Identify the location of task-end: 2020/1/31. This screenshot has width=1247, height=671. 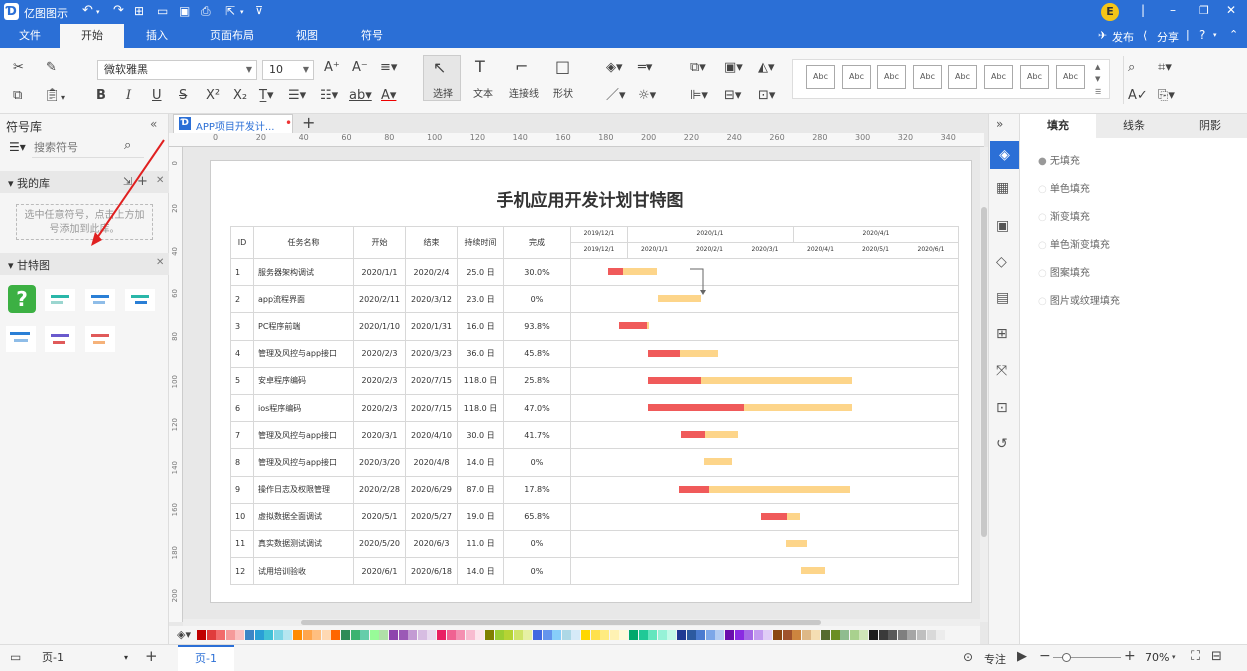
(431, 326).